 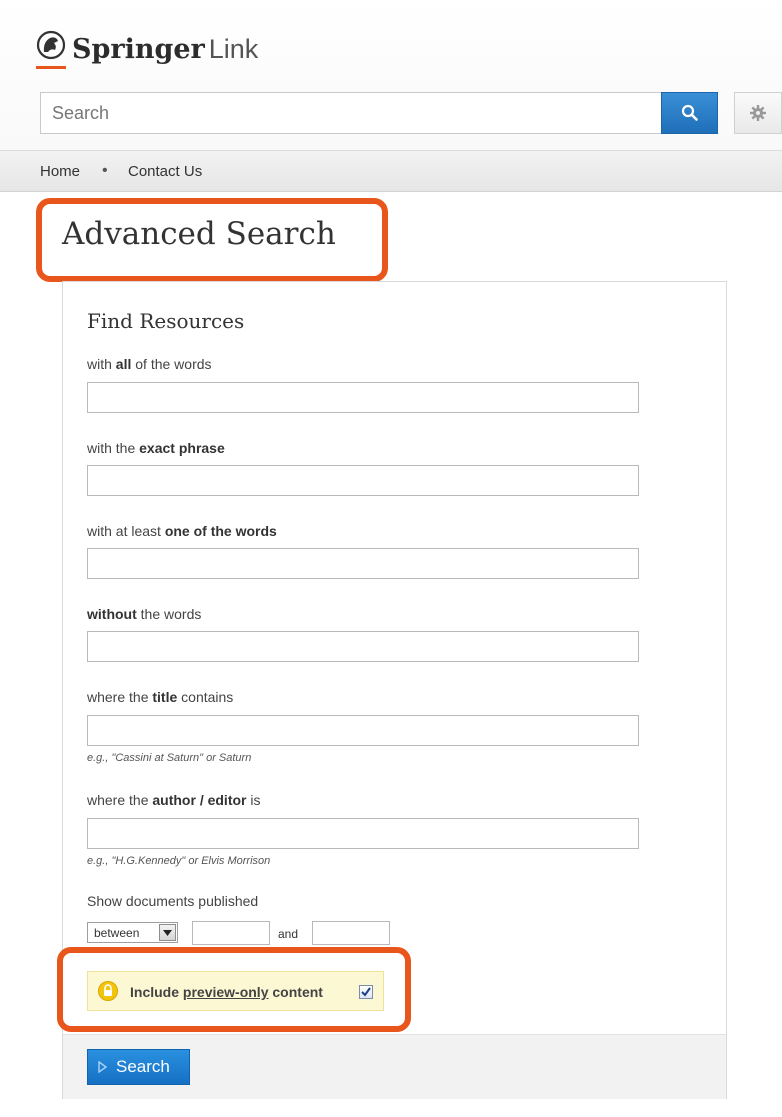 I want to click on global-search-button, so click(x=689, y=113).